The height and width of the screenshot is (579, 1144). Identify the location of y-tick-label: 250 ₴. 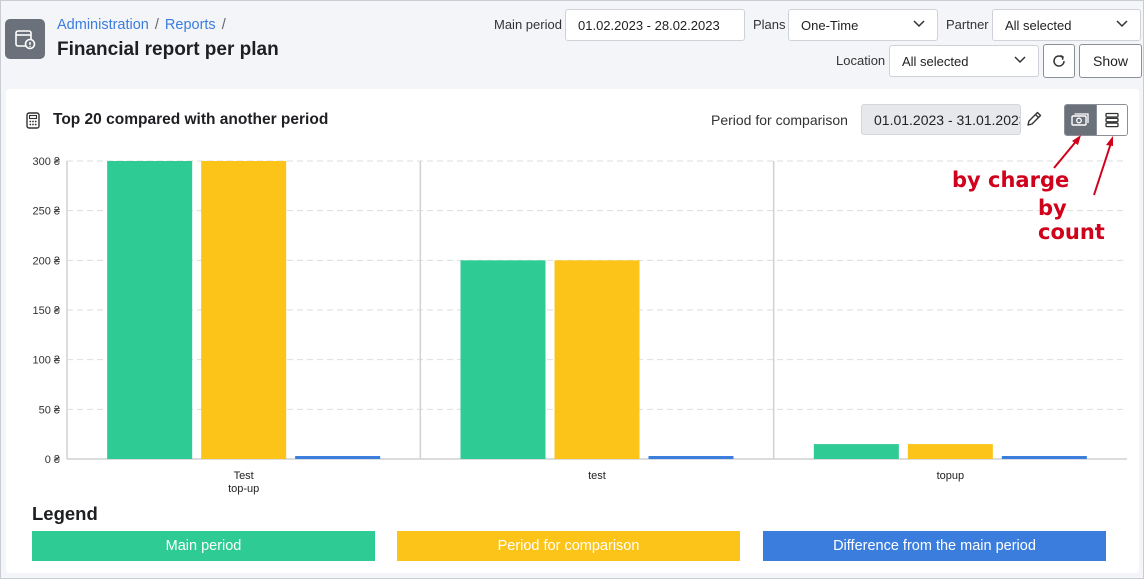
(46, 212).